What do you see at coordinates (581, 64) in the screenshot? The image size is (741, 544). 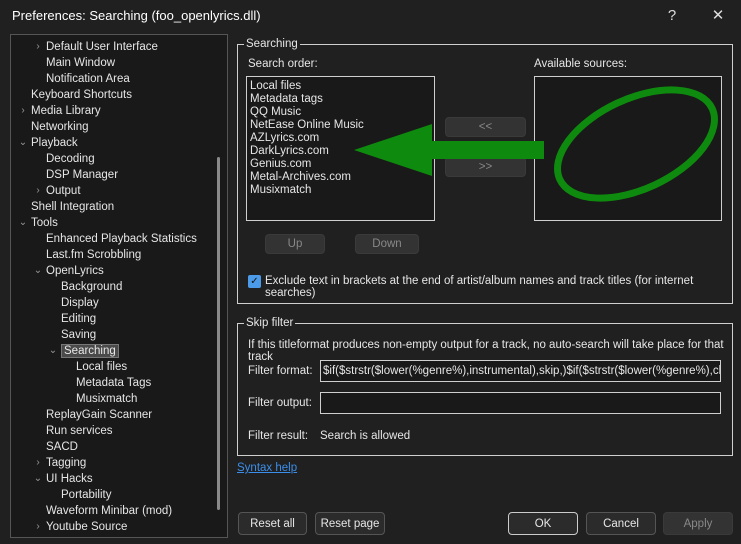 I see `available-sources-label: Available sources:` at bounding box center [581, 64].